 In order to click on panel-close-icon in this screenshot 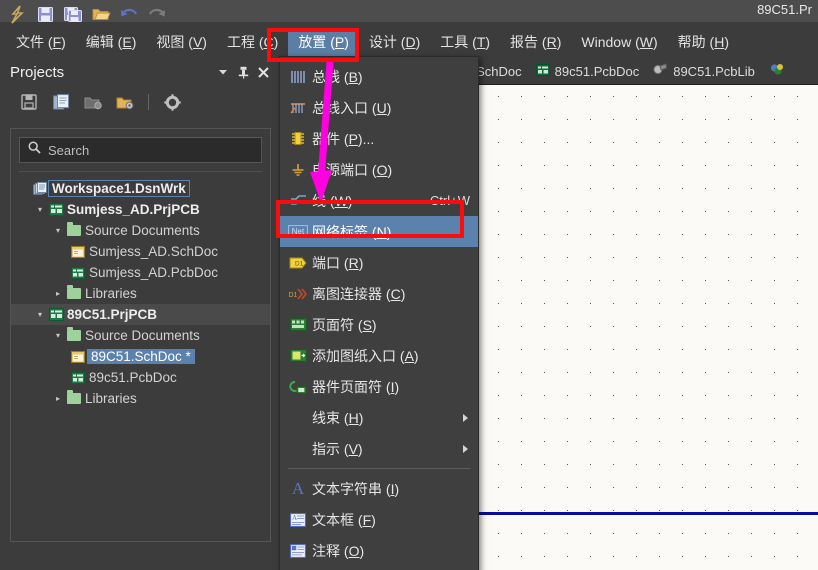, I will do `click(263, 72)`.